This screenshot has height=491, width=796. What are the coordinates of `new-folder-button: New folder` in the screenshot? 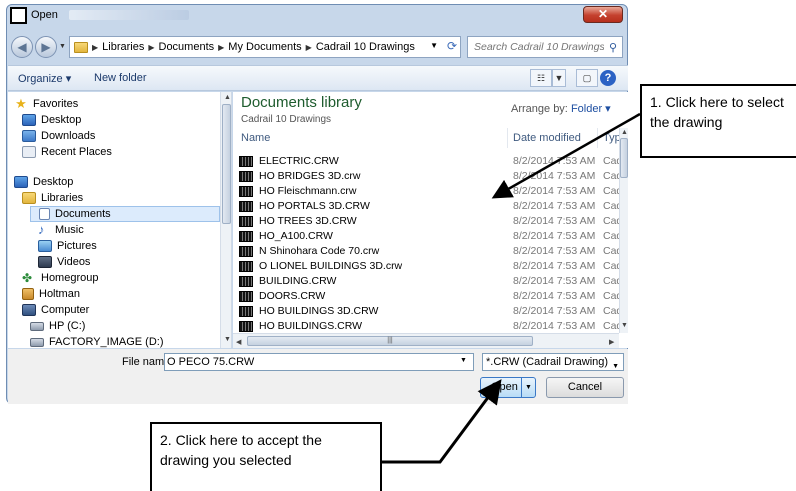 It's located at (120, 78).